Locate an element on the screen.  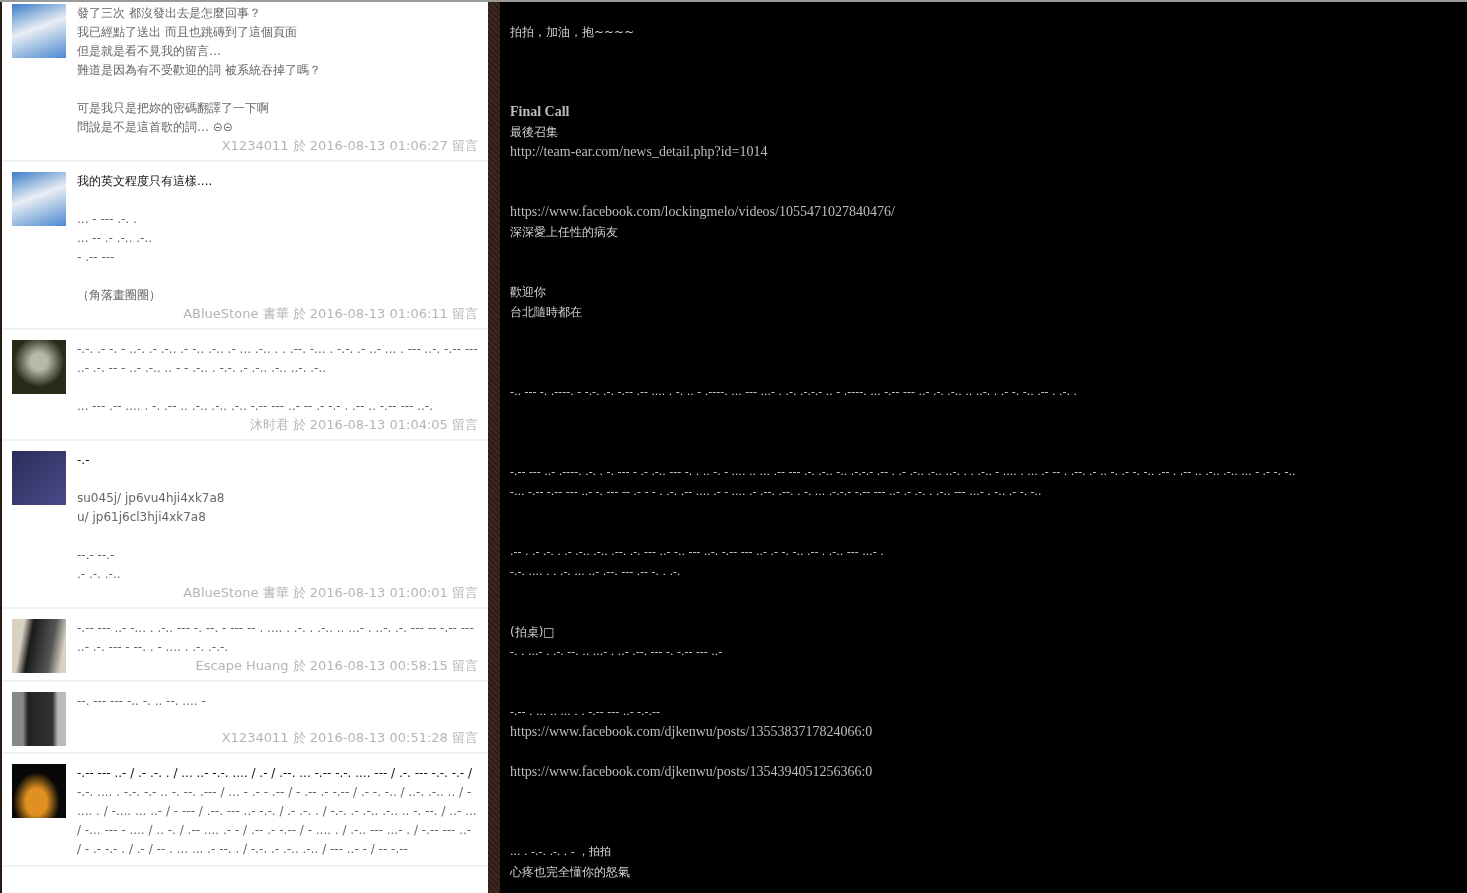
comment-text: --.- --.- is located at coordinates (96, 555).